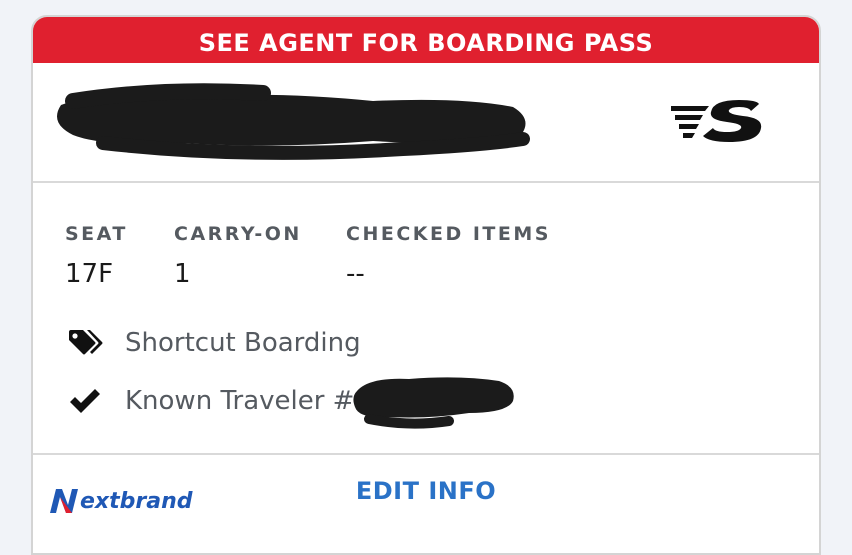 The height and width of the screenshot is (555, 852). What do you see at coordinates (716, 121) in the screenshot?
I see `airline-logo-icon` at bounding box center [716, 121].